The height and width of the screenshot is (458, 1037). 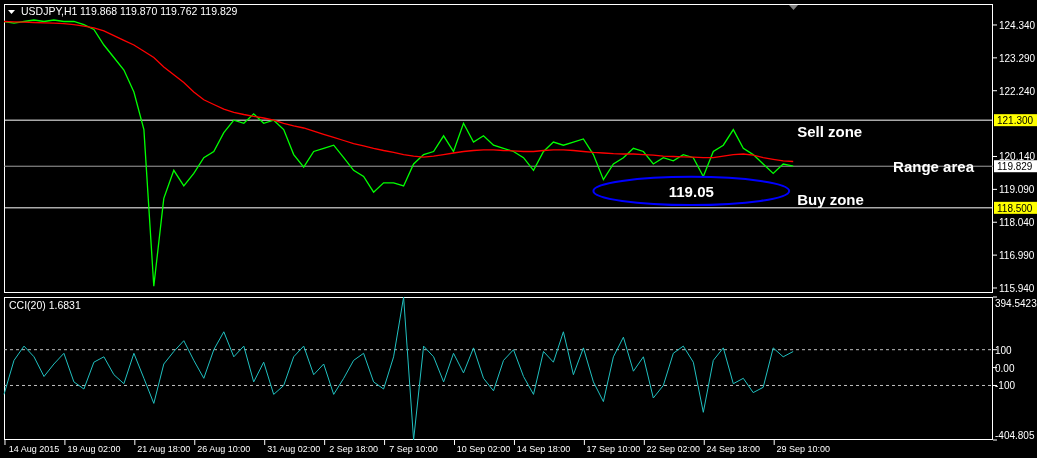 What do you see at coordinates (1016, 303) in the screenshot?
I see `axis-label: 394.5423` at bounding box center [1016, 303].